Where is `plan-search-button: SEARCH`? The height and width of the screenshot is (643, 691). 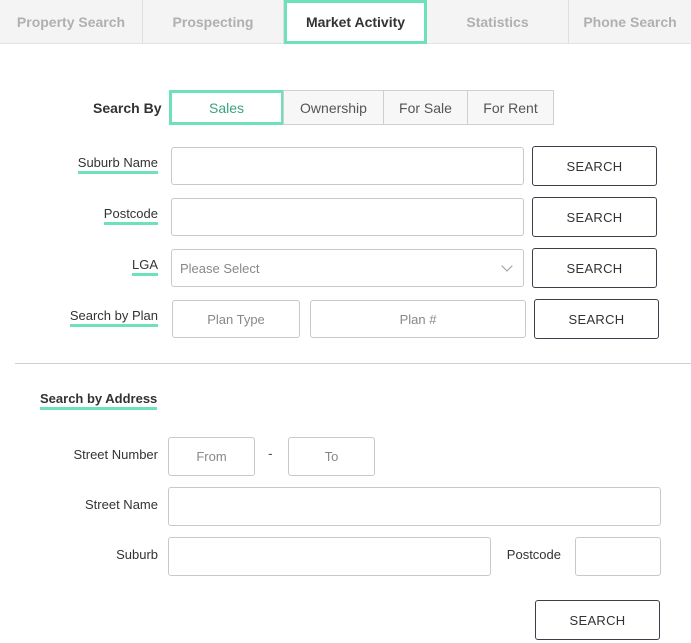 plan-search-button: SEARCH is located at coordinates (596, 319).